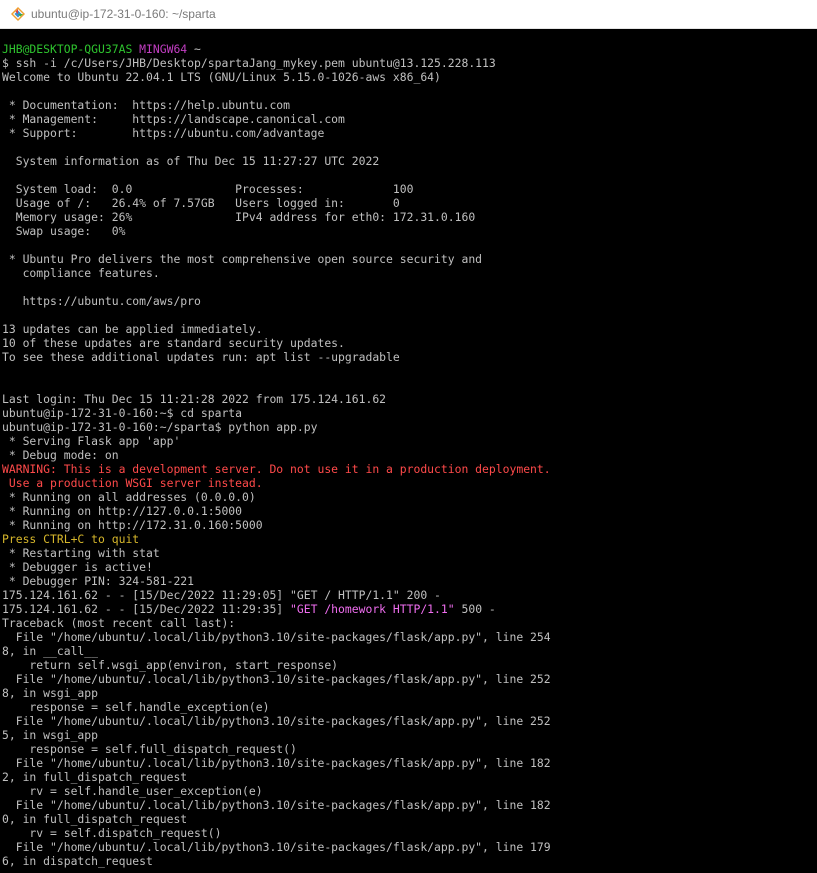 This screenshot has height=873, width=817. What do you see at coordinates (475, 609) in the screenshot?
I see `terminal-text-segment: 500 -` at bounding box center [475, 609].